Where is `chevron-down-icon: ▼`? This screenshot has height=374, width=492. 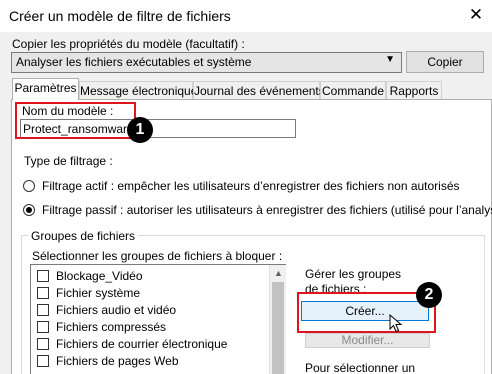
chevron-down-icon: ▼ is located at coordinates (390, 59).